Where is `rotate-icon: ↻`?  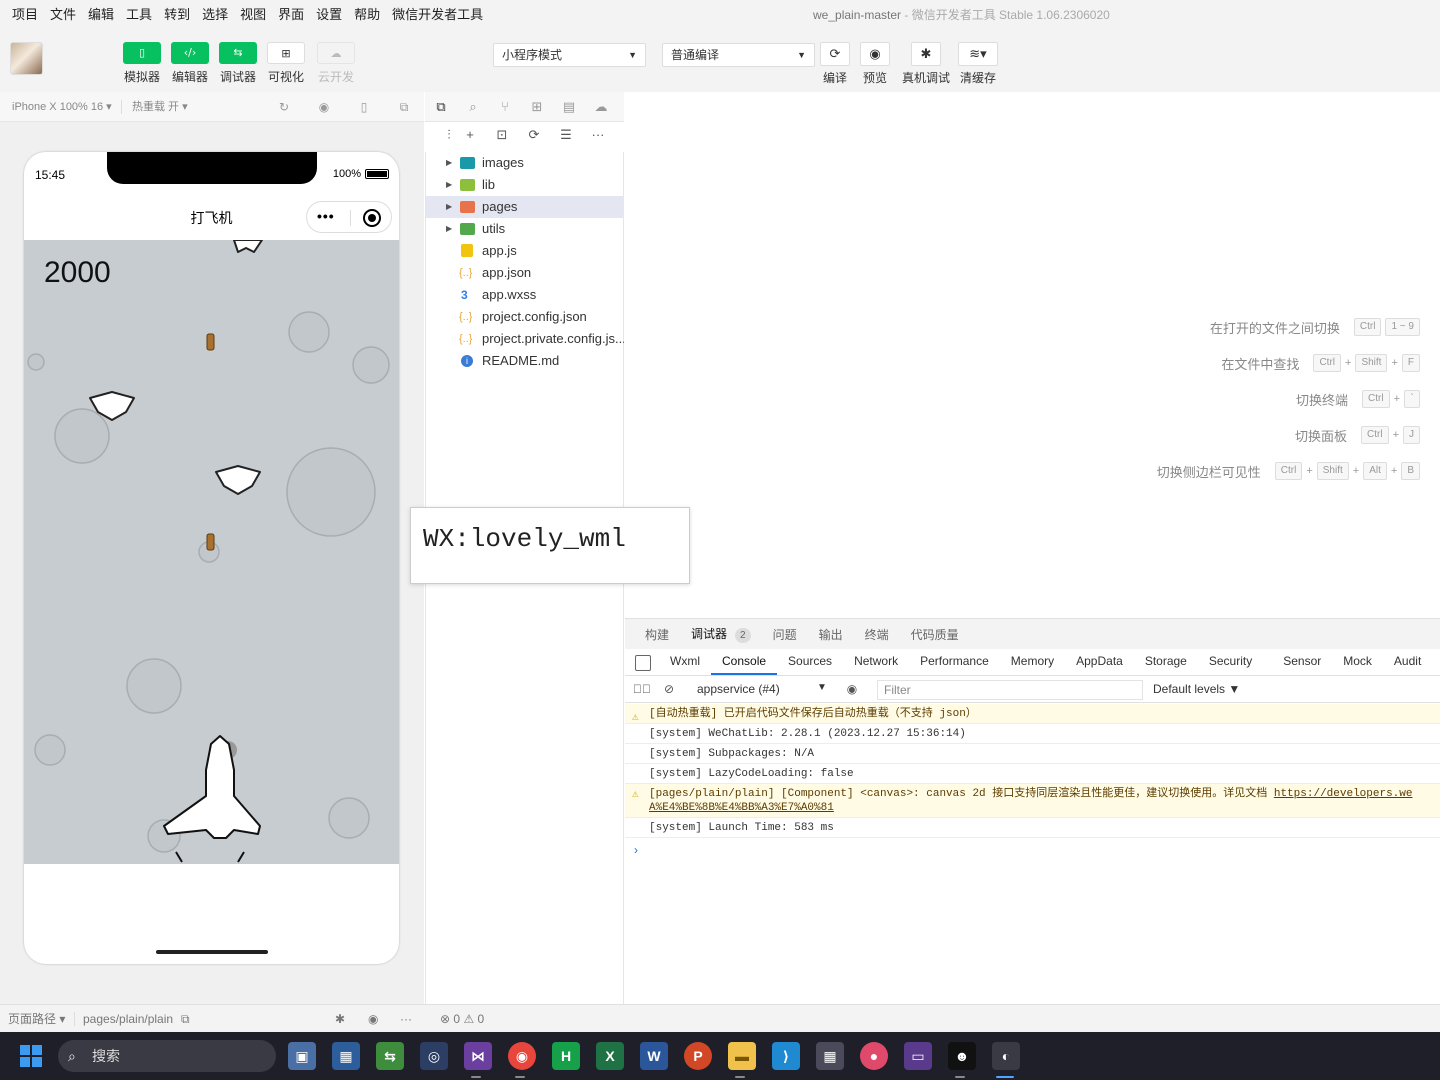 rotate-icon: ↻ is located at coordinates (284, 107).